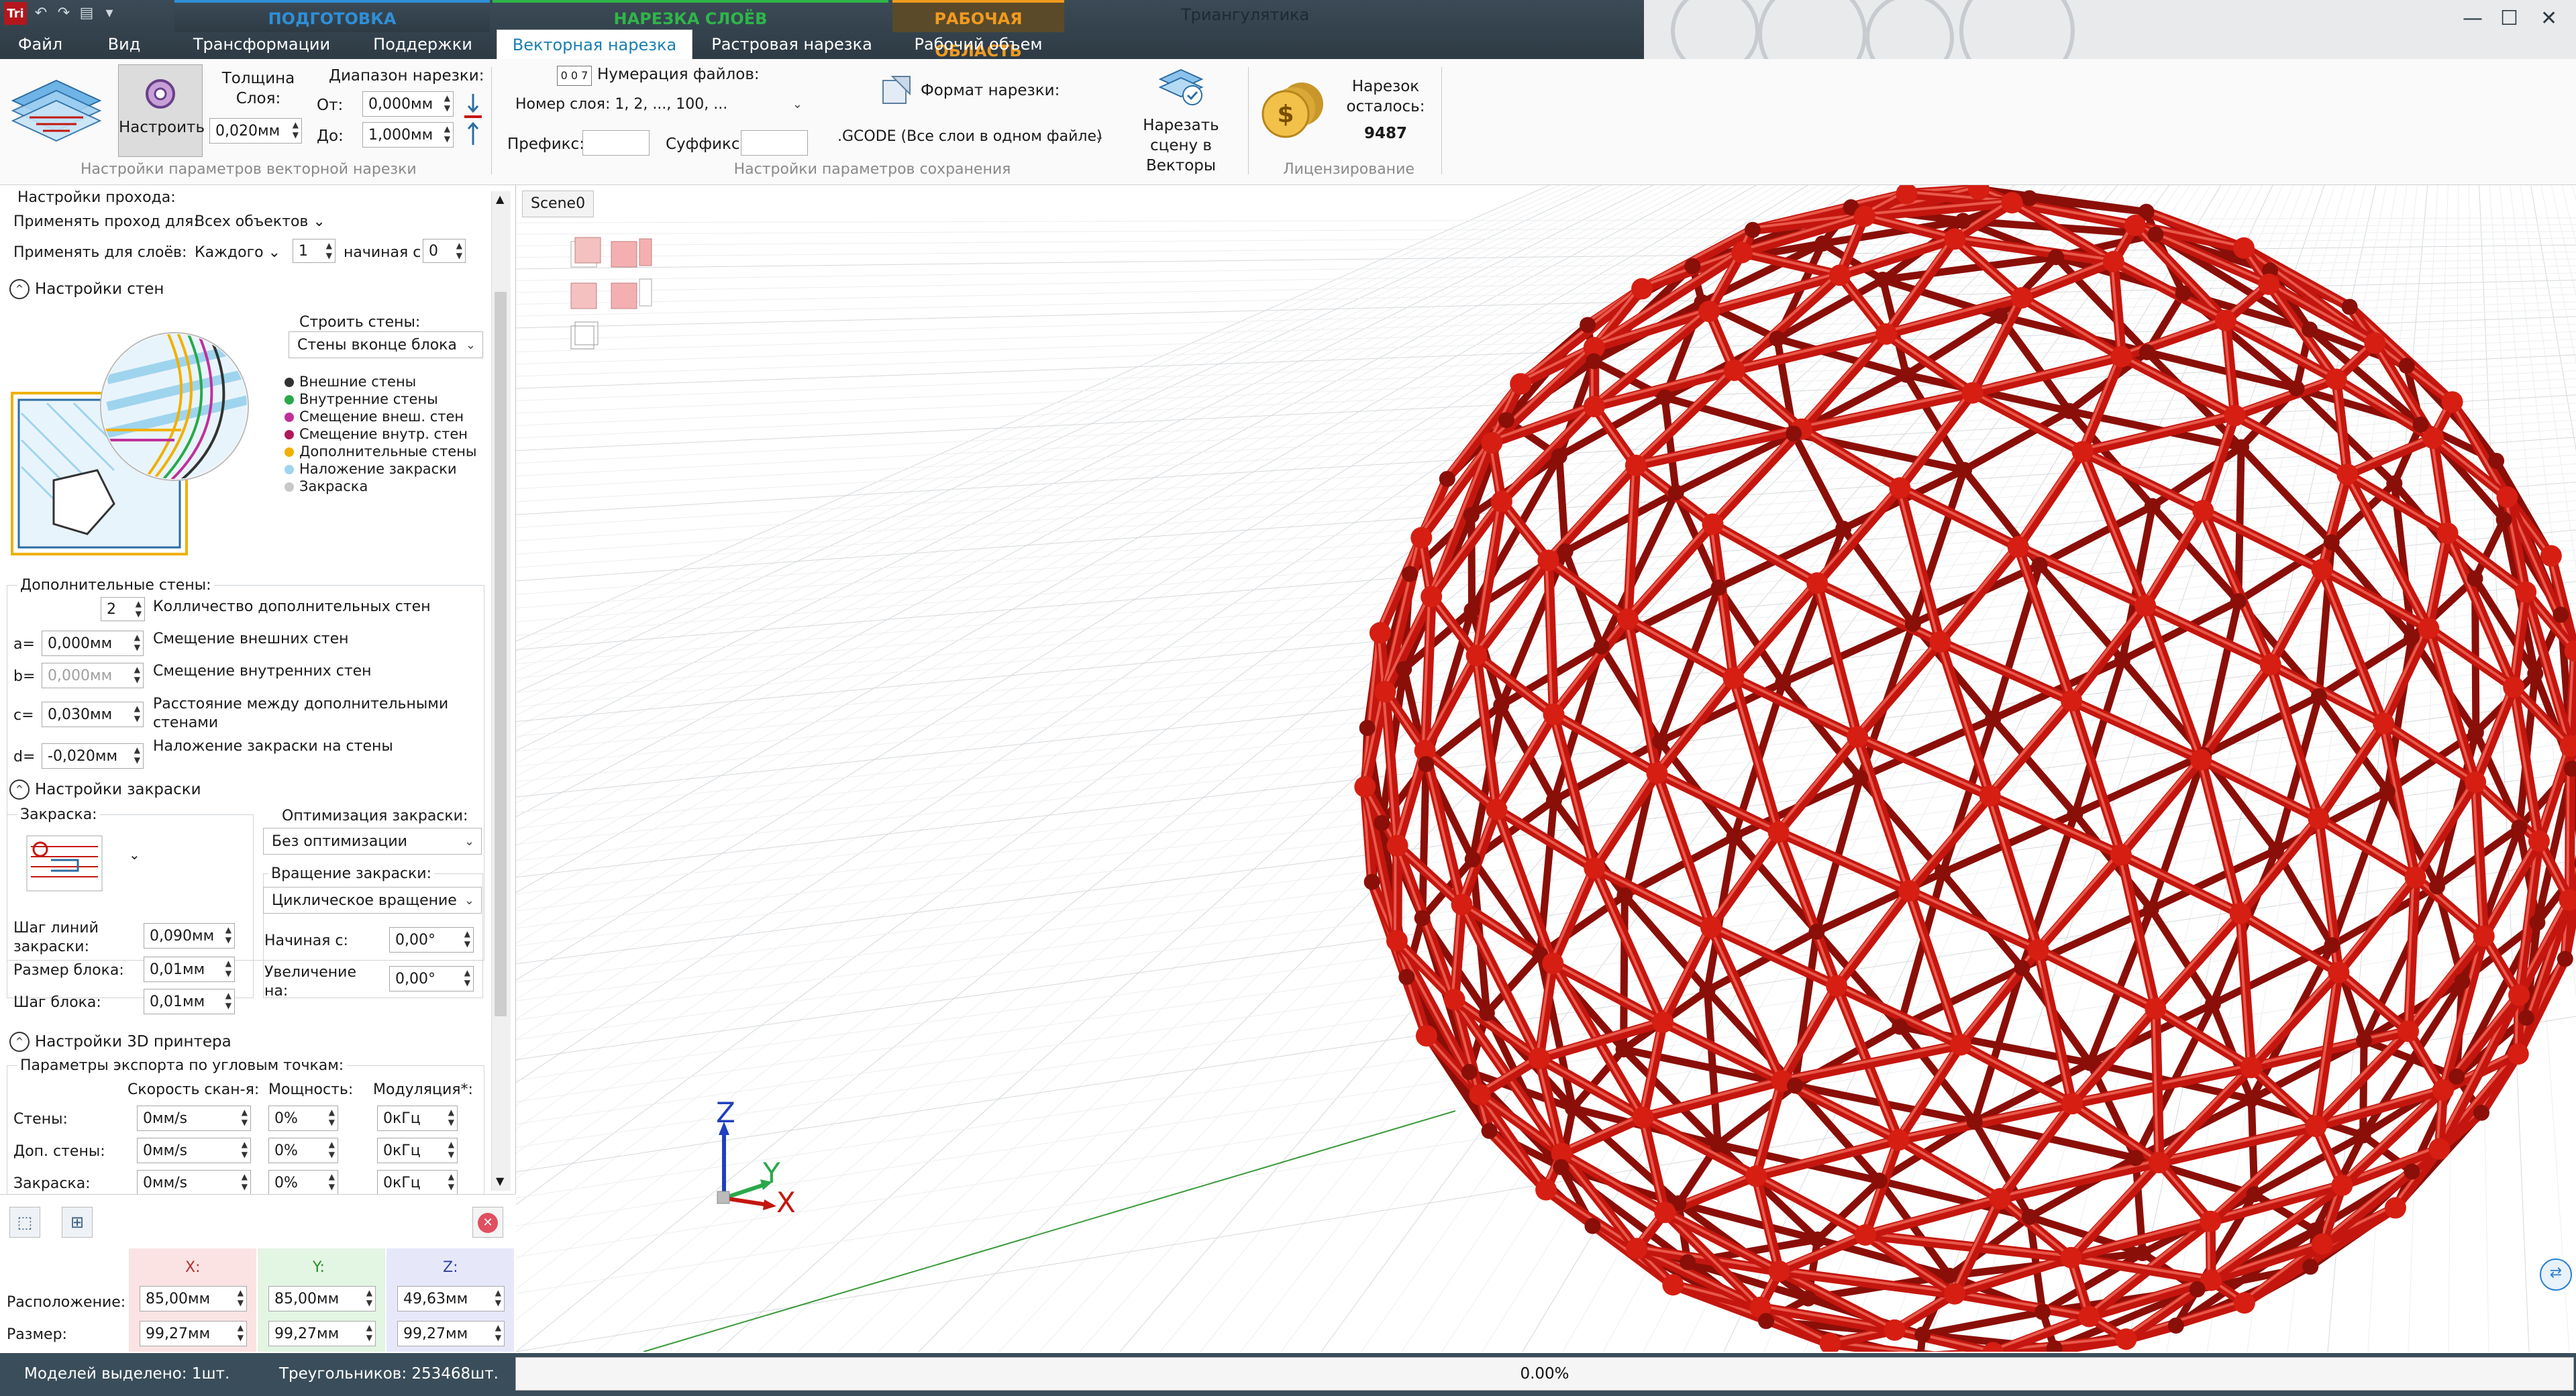 This screenshot has height=1396, width=2576. What do you see at coordinates (473, 119) in the screenshot?
I see `range-pick-icon` at bounding box center [473, 119].